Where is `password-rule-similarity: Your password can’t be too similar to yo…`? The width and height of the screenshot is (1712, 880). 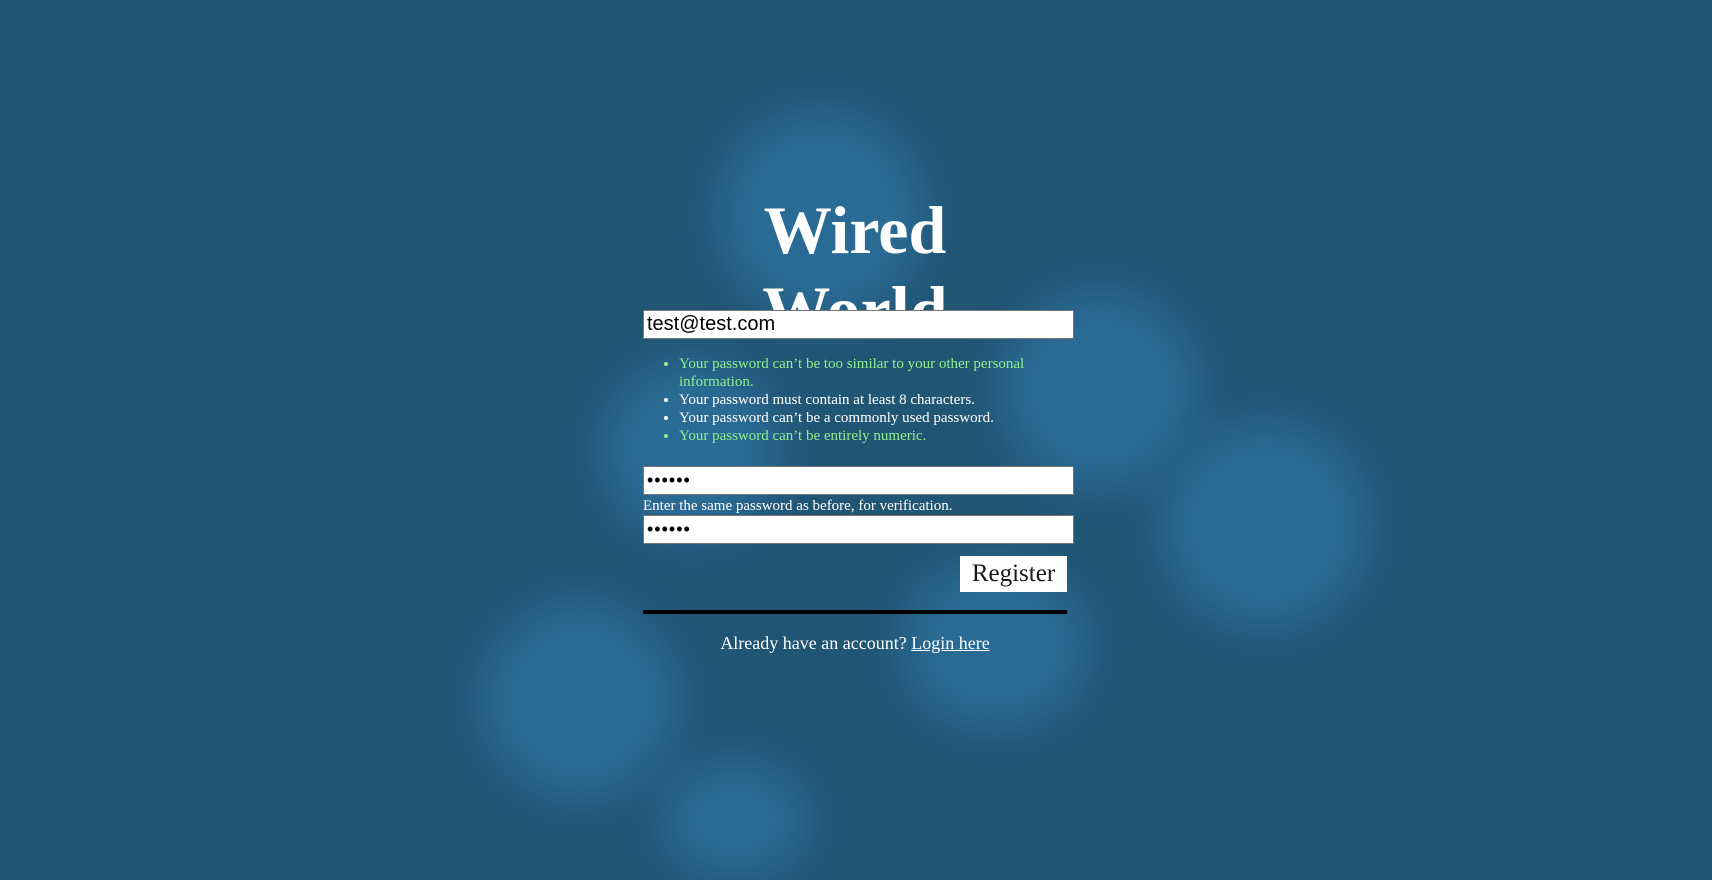 password-rule-similarity: Your password can’t be too similar to yo… is located at coordinates (876, 373).